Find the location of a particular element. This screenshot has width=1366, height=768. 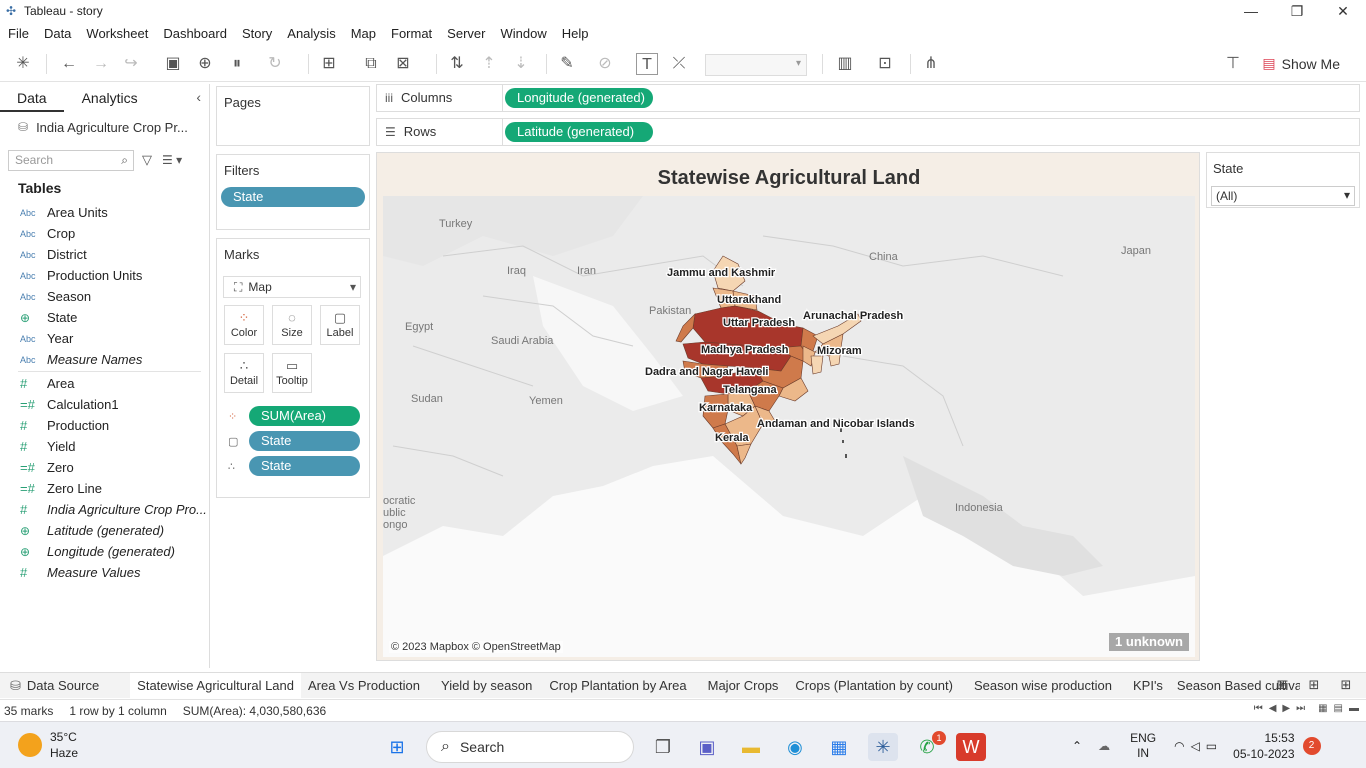

field-zero: =# Zero is located at coordinates (104, 467).